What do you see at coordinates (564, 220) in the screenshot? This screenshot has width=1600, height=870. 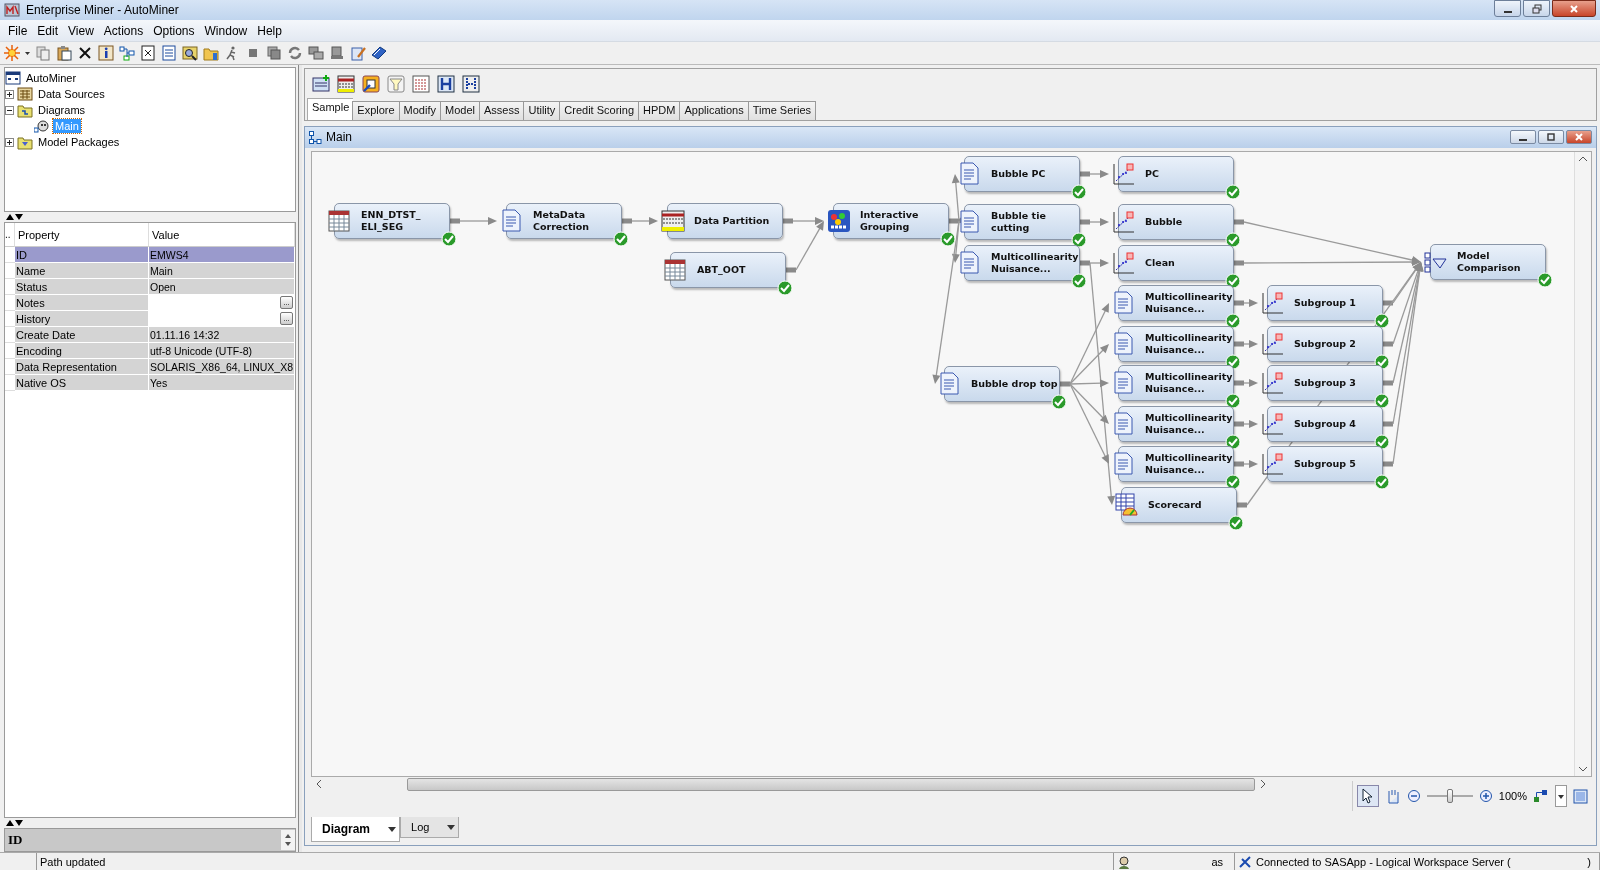 I see `diagram-node: MetaData Correction` at bounding box center [564, 220].